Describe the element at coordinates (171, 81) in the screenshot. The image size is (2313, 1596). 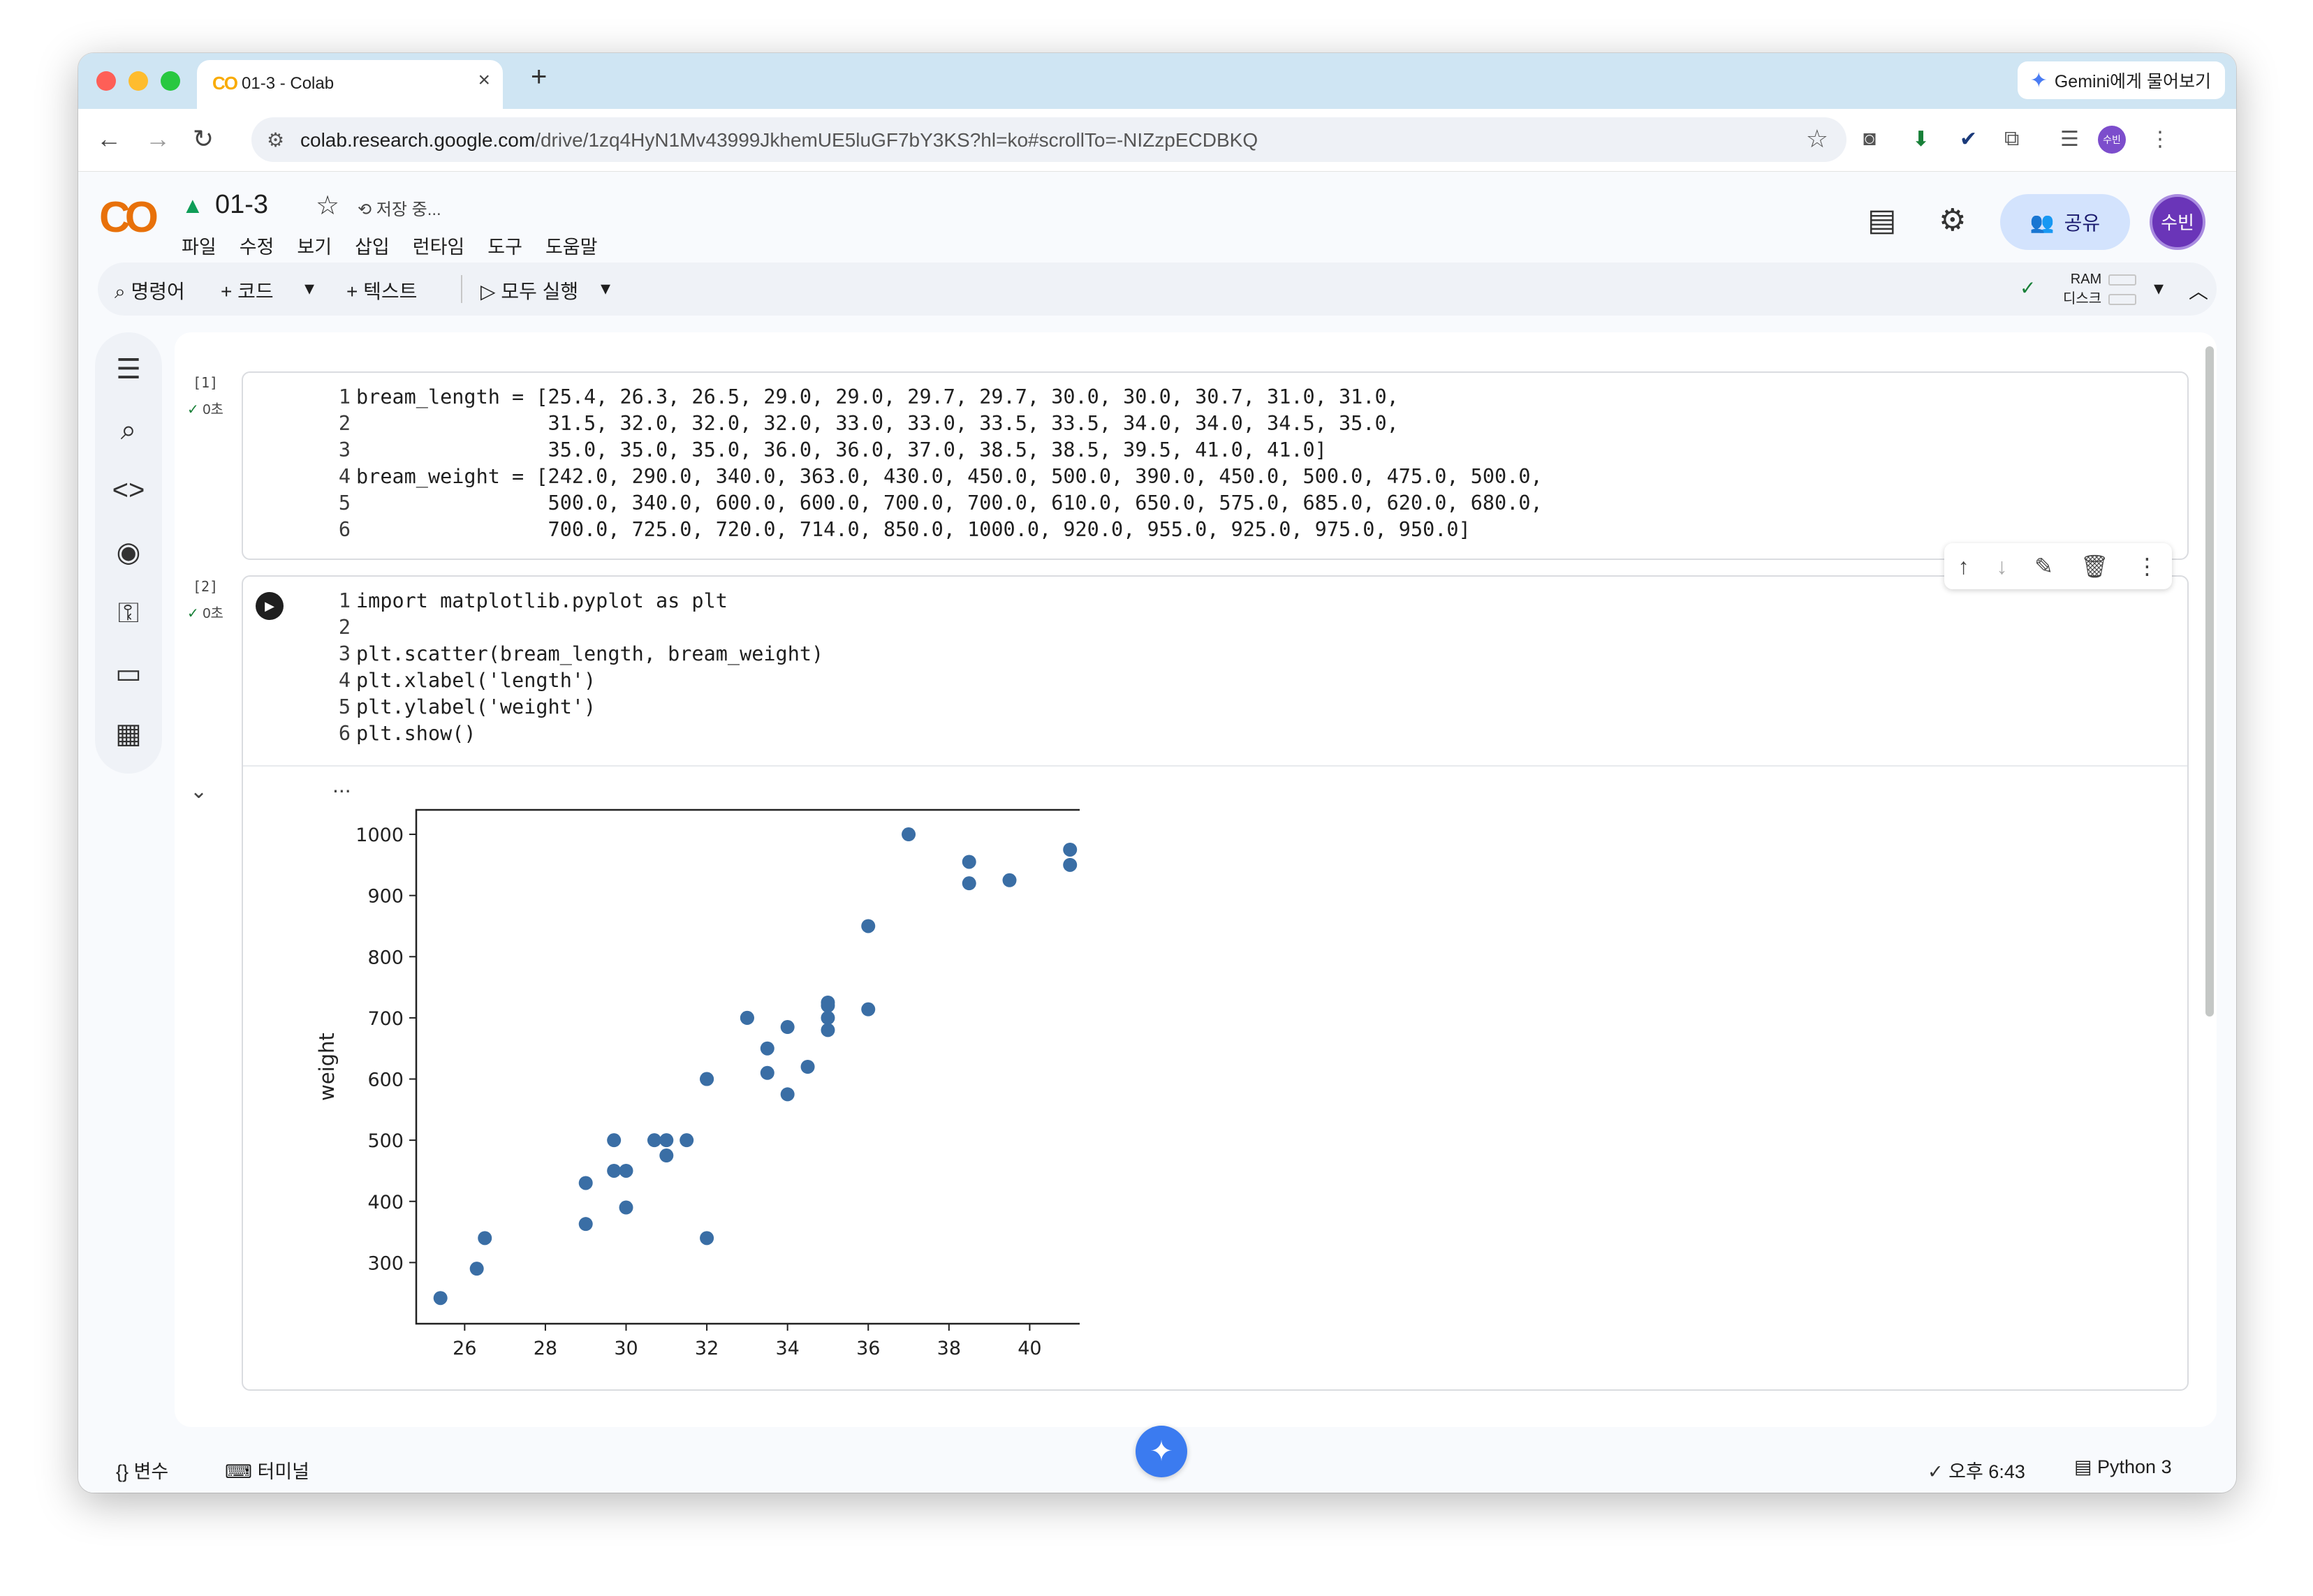
I see `zoom-window-button` at that location.